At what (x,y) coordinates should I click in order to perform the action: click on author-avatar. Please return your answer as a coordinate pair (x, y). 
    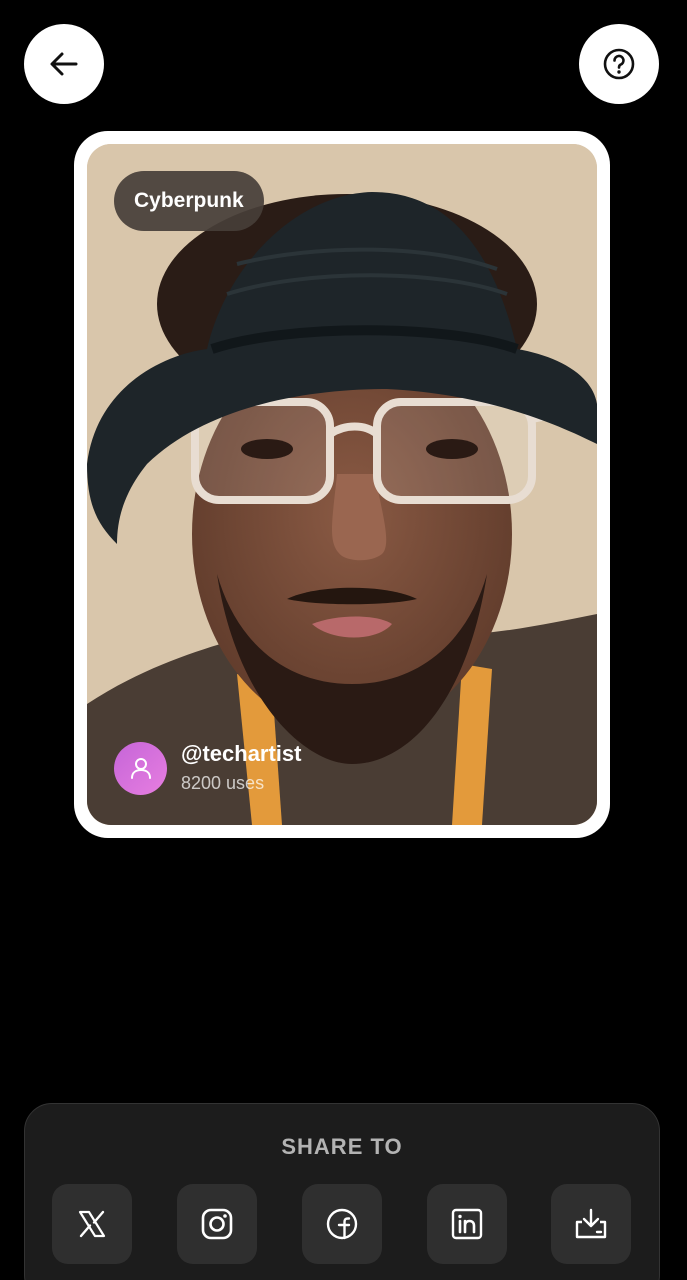
    Looking at the image, I should click on (140, 768).